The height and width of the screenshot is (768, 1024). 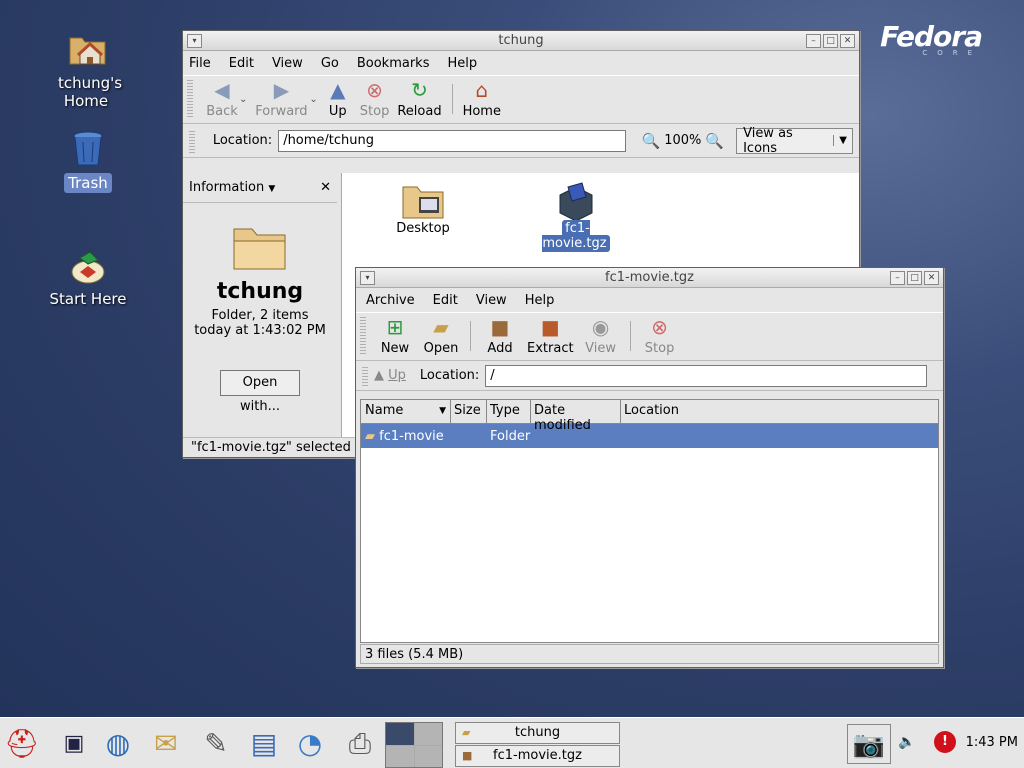 What do you see at coordinates (576, 416) in the screenshot?
I see `column-header-date: Date modified` at bounding box center [576, 416].